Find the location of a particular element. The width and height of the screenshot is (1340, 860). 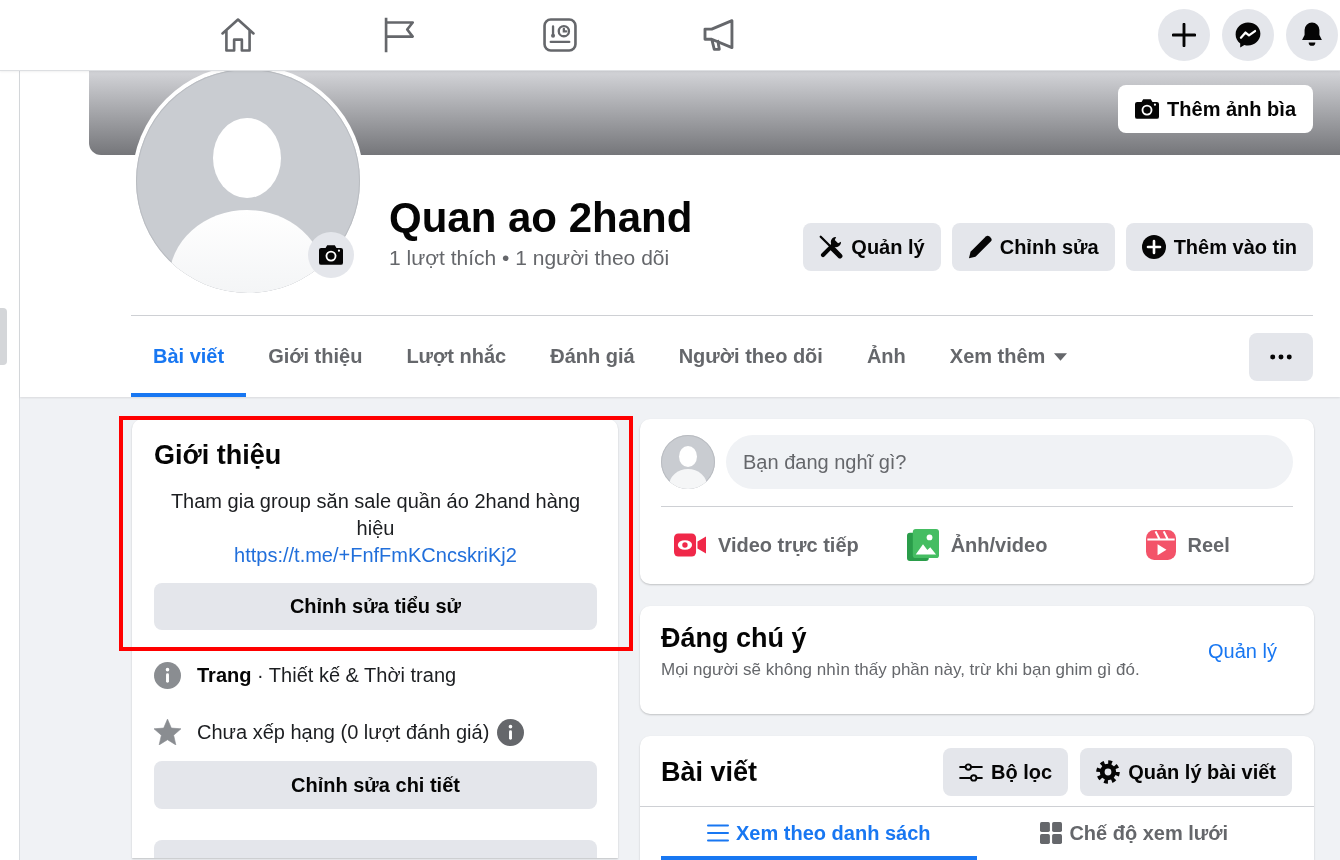

star-icon is located at coordinates (167, 732).